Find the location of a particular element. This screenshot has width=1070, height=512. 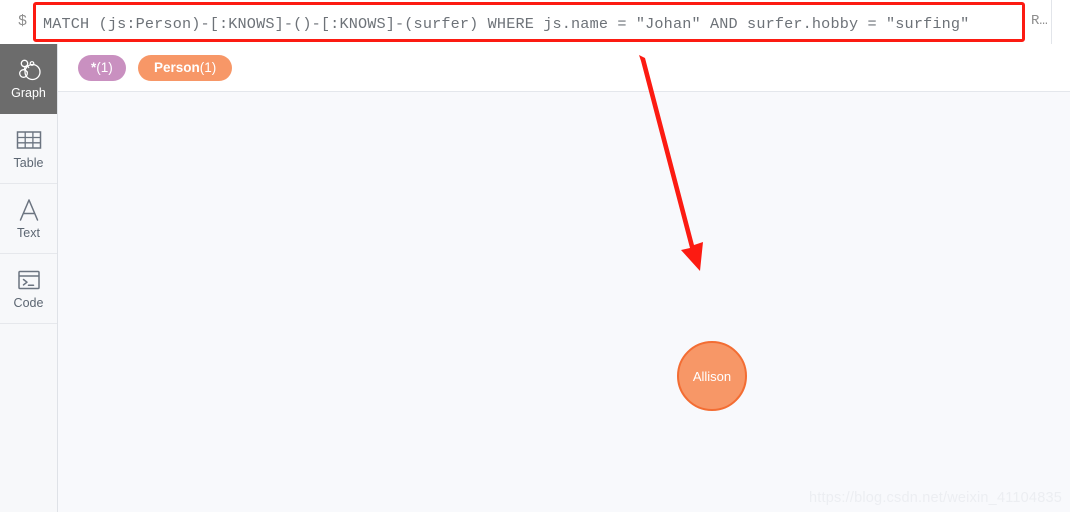

legend-chip-person: Person(1) is located at coordinates (185, 68).